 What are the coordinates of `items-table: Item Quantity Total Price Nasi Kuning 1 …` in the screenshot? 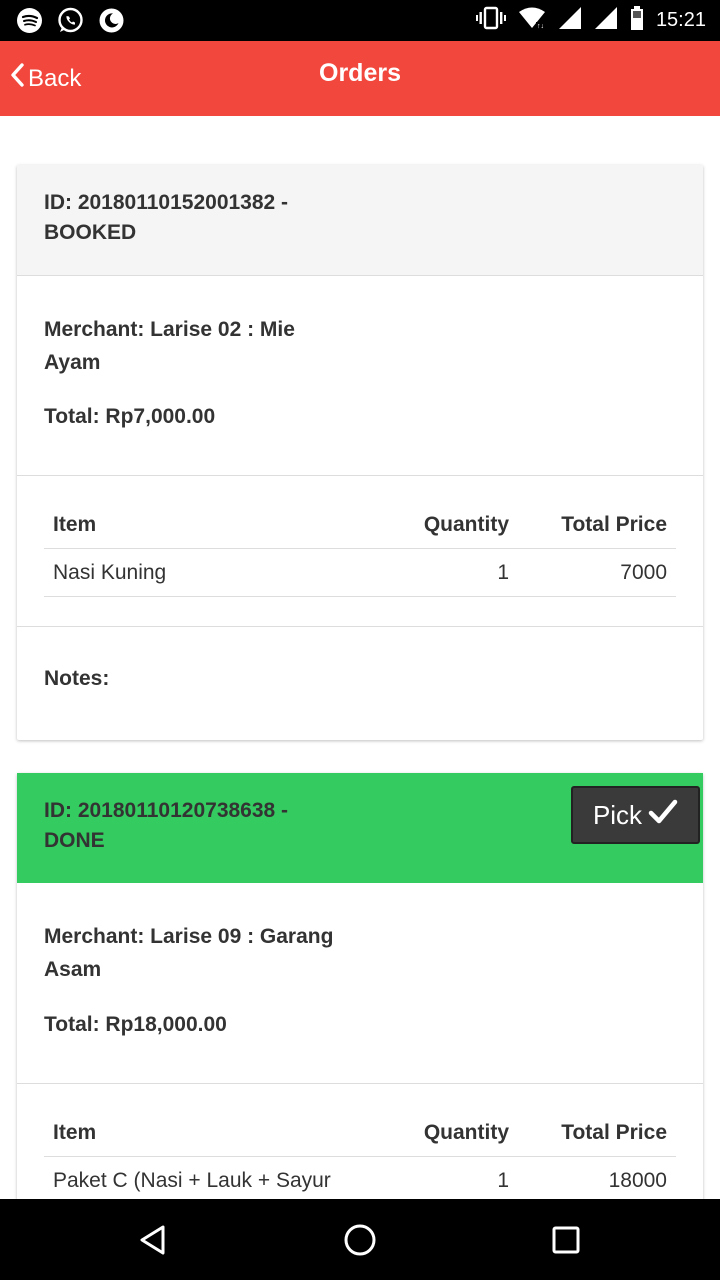 It's located at (360, 549).